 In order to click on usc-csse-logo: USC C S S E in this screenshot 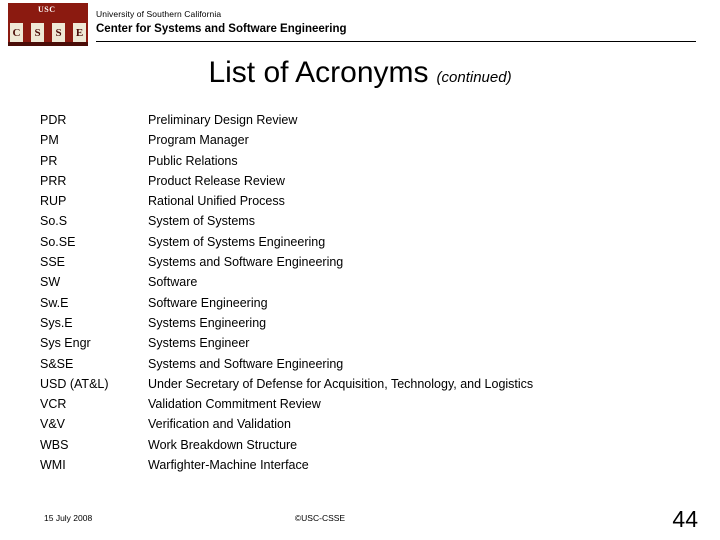, I will do `click(48, 24)`.